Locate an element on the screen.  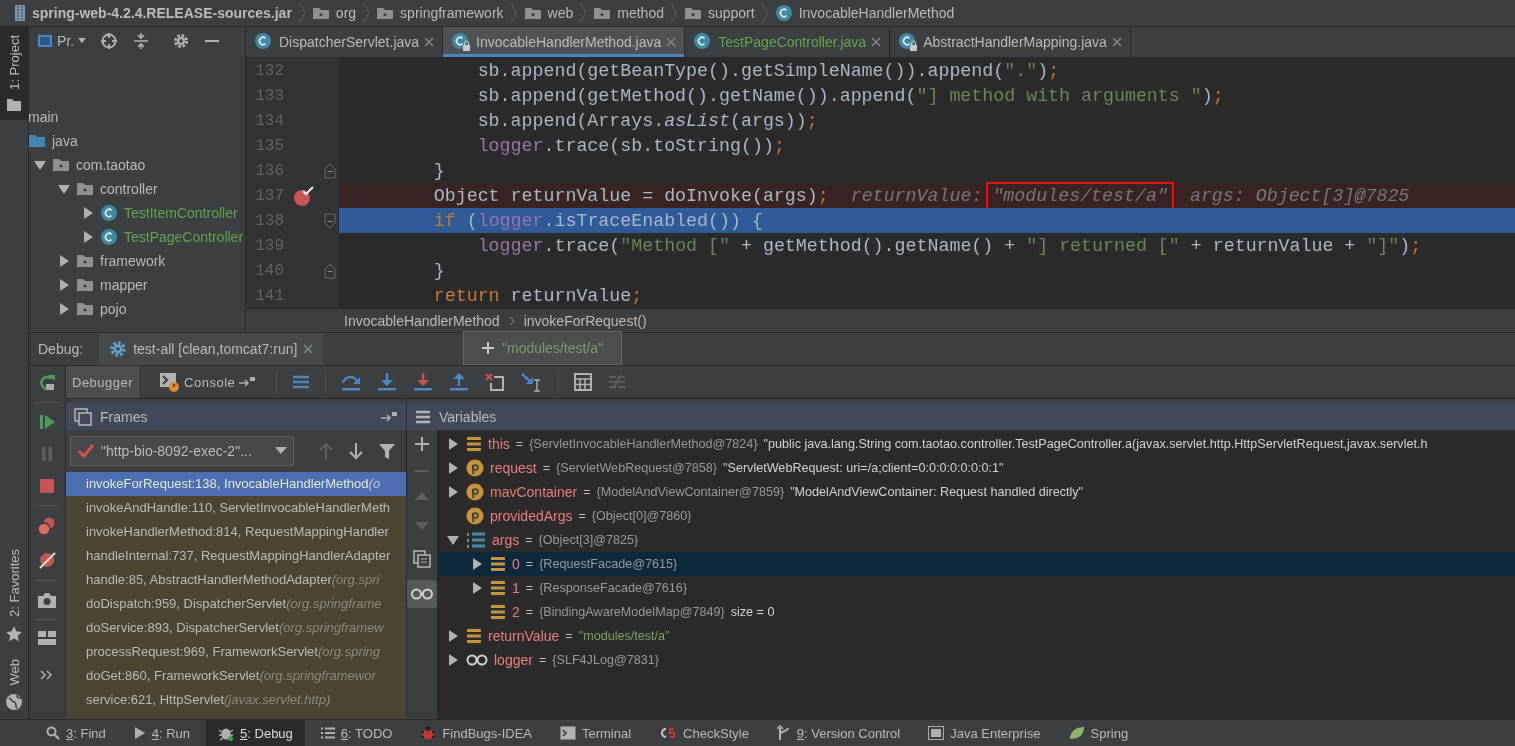
tool-window-button: FindBugs-IDEA is located at coordinates (476, 733).